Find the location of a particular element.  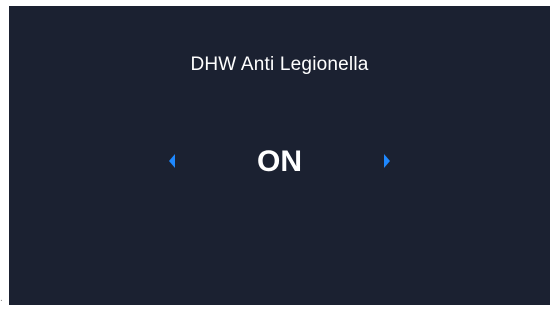

setting-value: ON is located at coordinates (279, 161).